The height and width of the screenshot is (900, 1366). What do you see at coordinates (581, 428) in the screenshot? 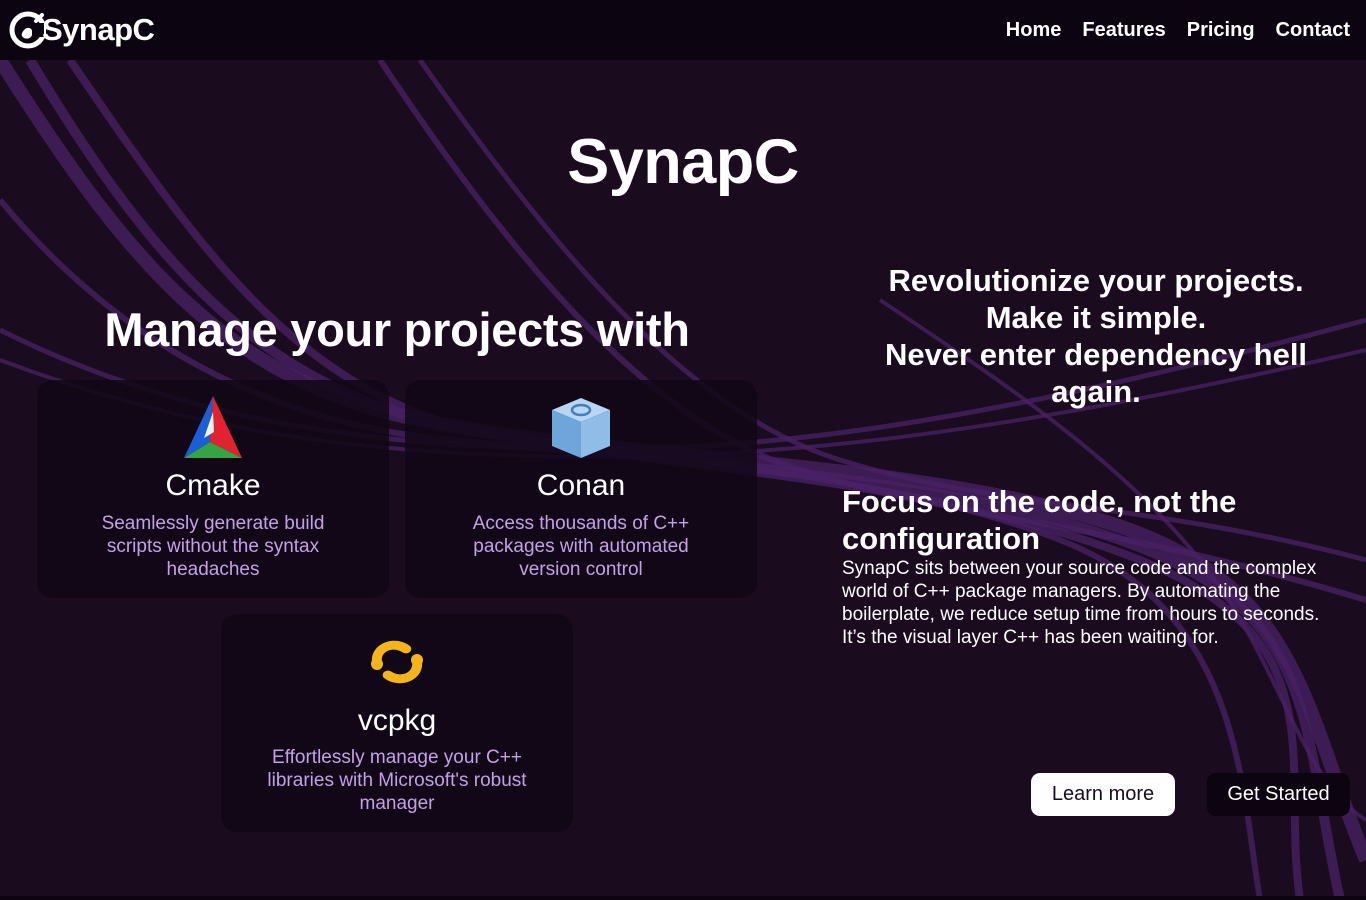
I see `conan-logo-icon` at bounding box center [581, 428].